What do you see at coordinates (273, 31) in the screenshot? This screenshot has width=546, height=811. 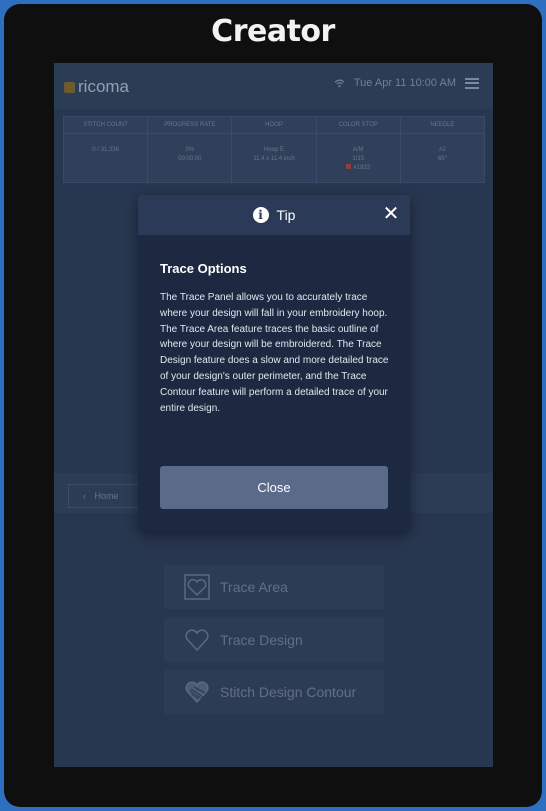 I see `brand-title: Creator` at bounding box center [273, 31].